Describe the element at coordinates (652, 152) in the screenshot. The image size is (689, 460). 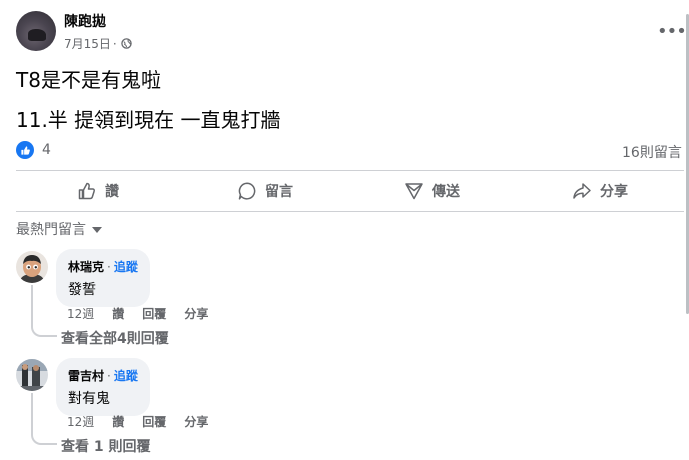
I see `comment-count: 16則留言` at that location.